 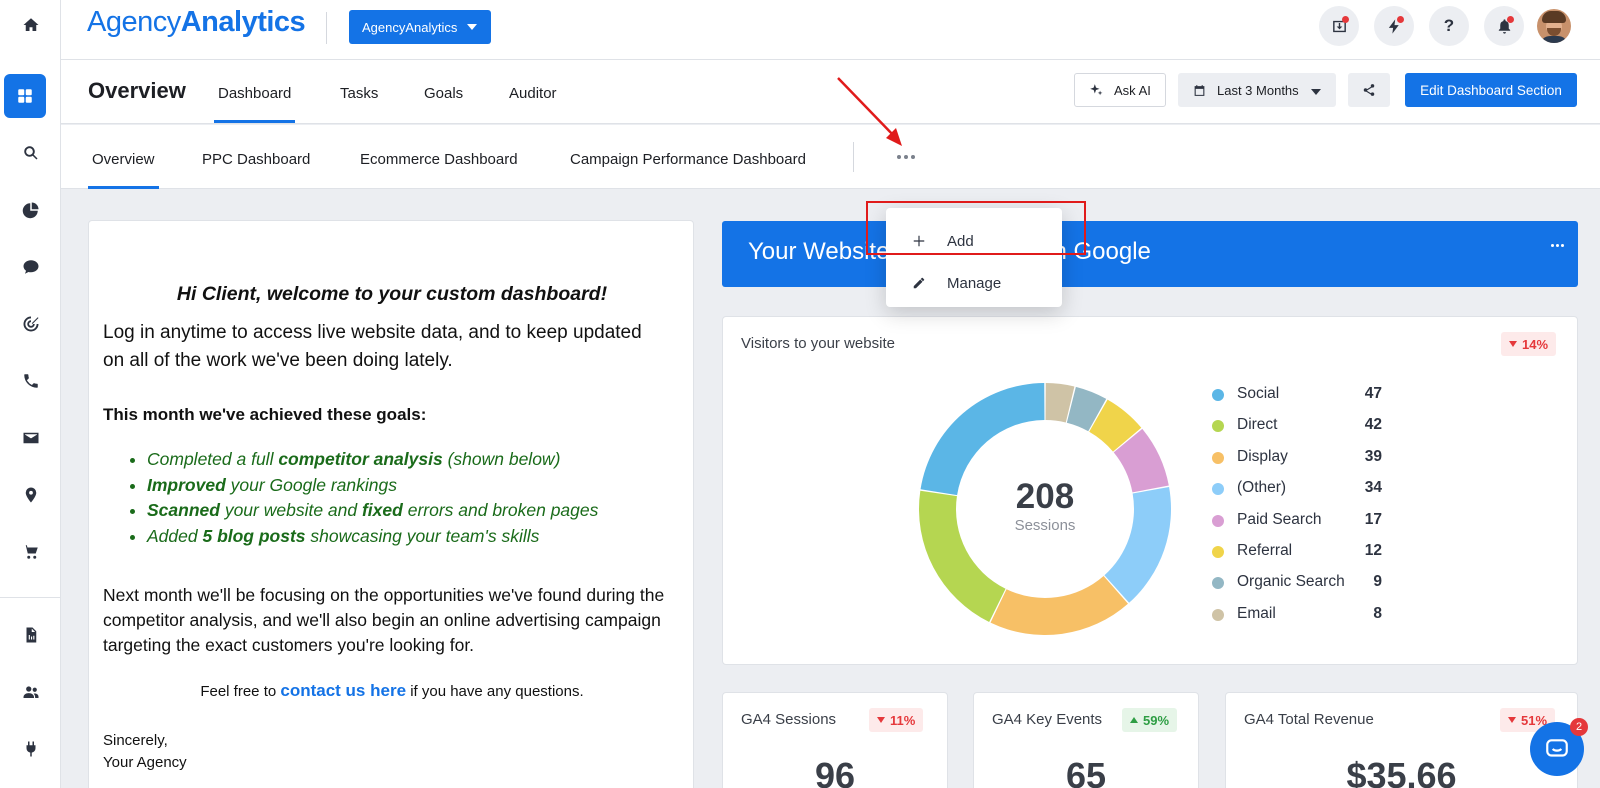 What do you see at coordinates (919, 283) in the screenshot?
I see `pencil-icon` at bounding box center [919, 283].